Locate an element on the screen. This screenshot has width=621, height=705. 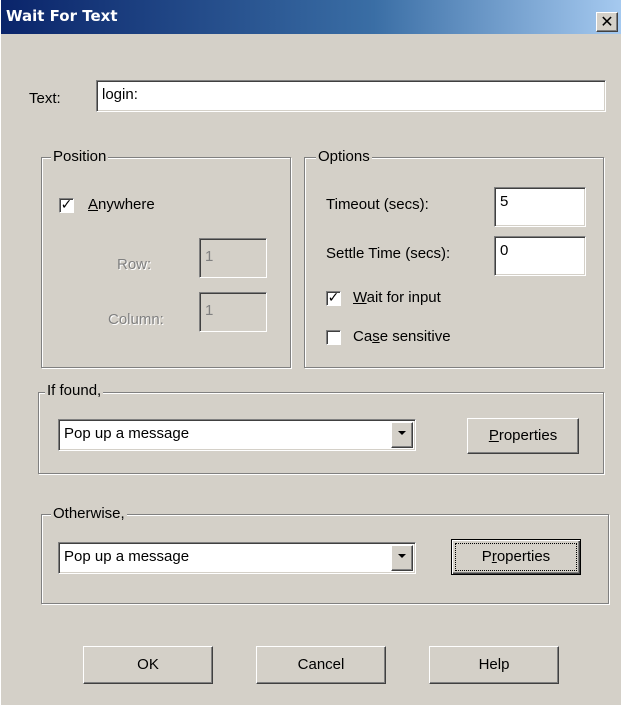
if-found-properties-button: Properties is located at coordinates (523, 436).